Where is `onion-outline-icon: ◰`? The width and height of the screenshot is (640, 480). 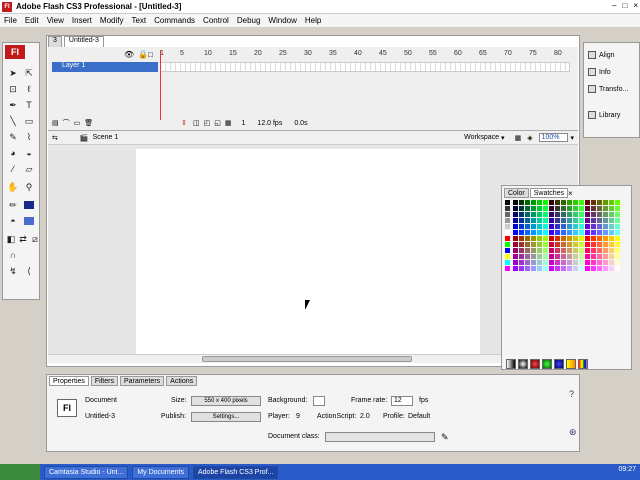
onion-outline-icon: ◰ is located at coordinates (207, 123).